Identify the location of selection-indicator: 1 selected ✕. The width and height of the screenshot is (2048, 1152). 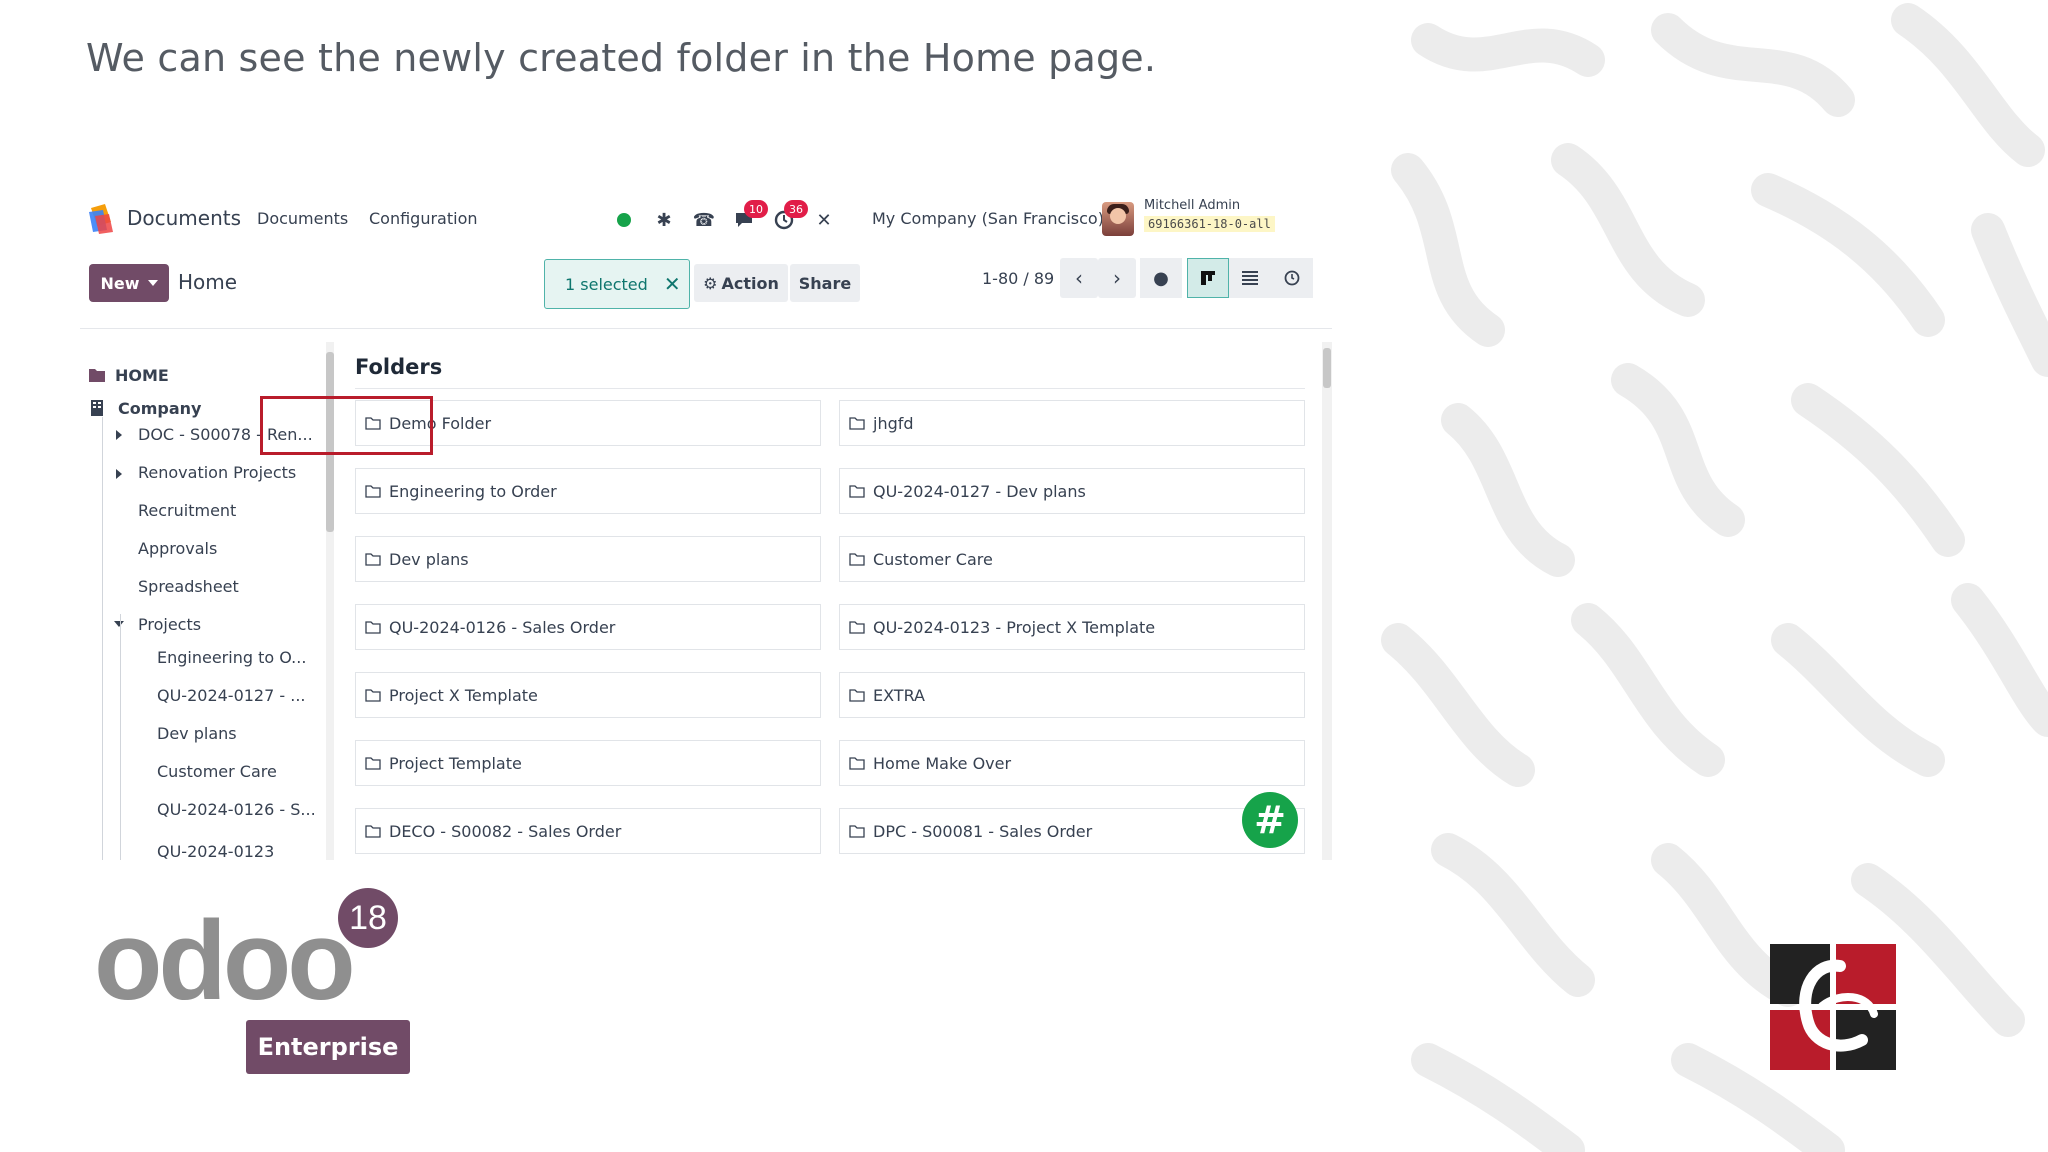
(617, 284).